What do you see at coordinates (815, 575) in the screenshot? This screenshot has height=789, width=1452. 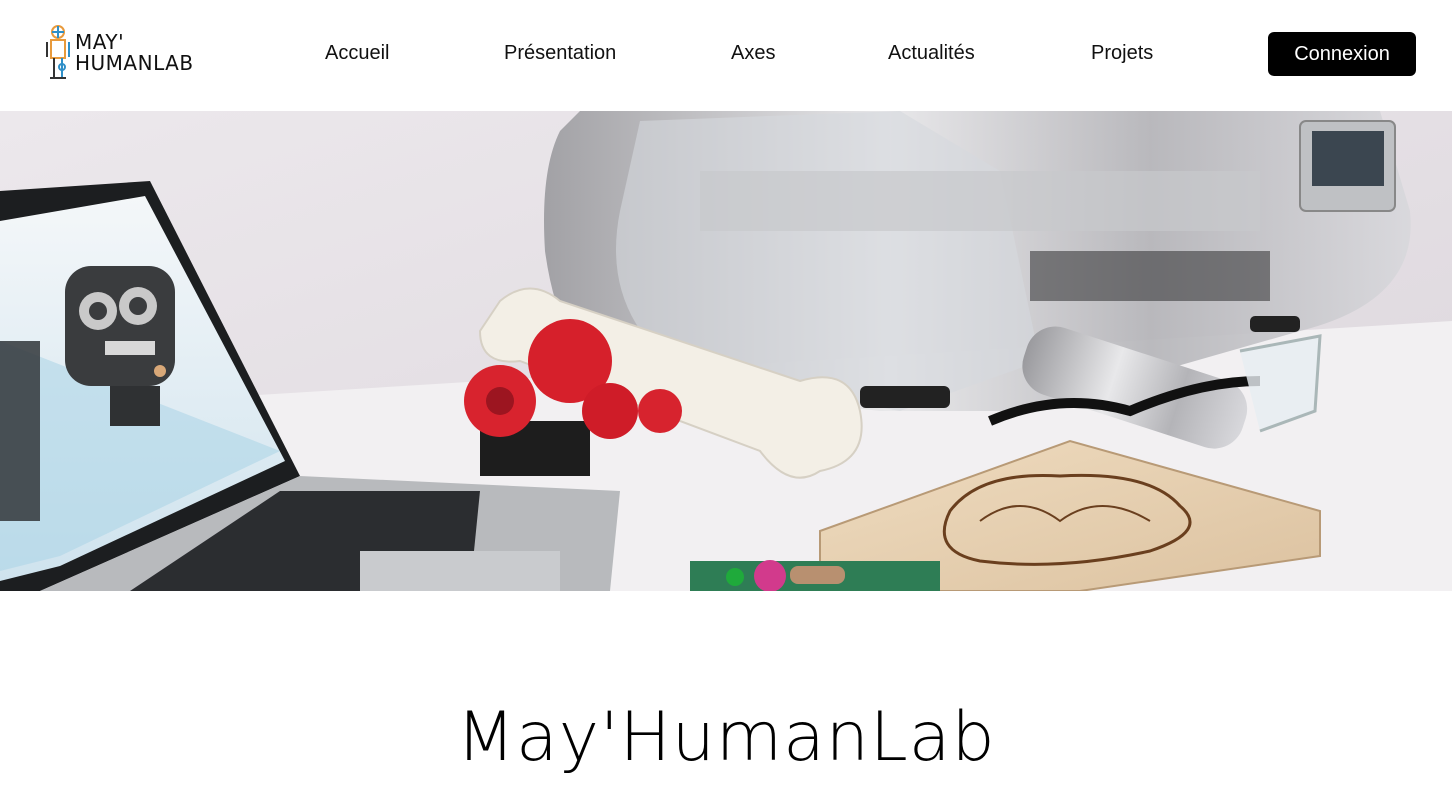 I see `tray-shape` at bounding box center [815, 575].